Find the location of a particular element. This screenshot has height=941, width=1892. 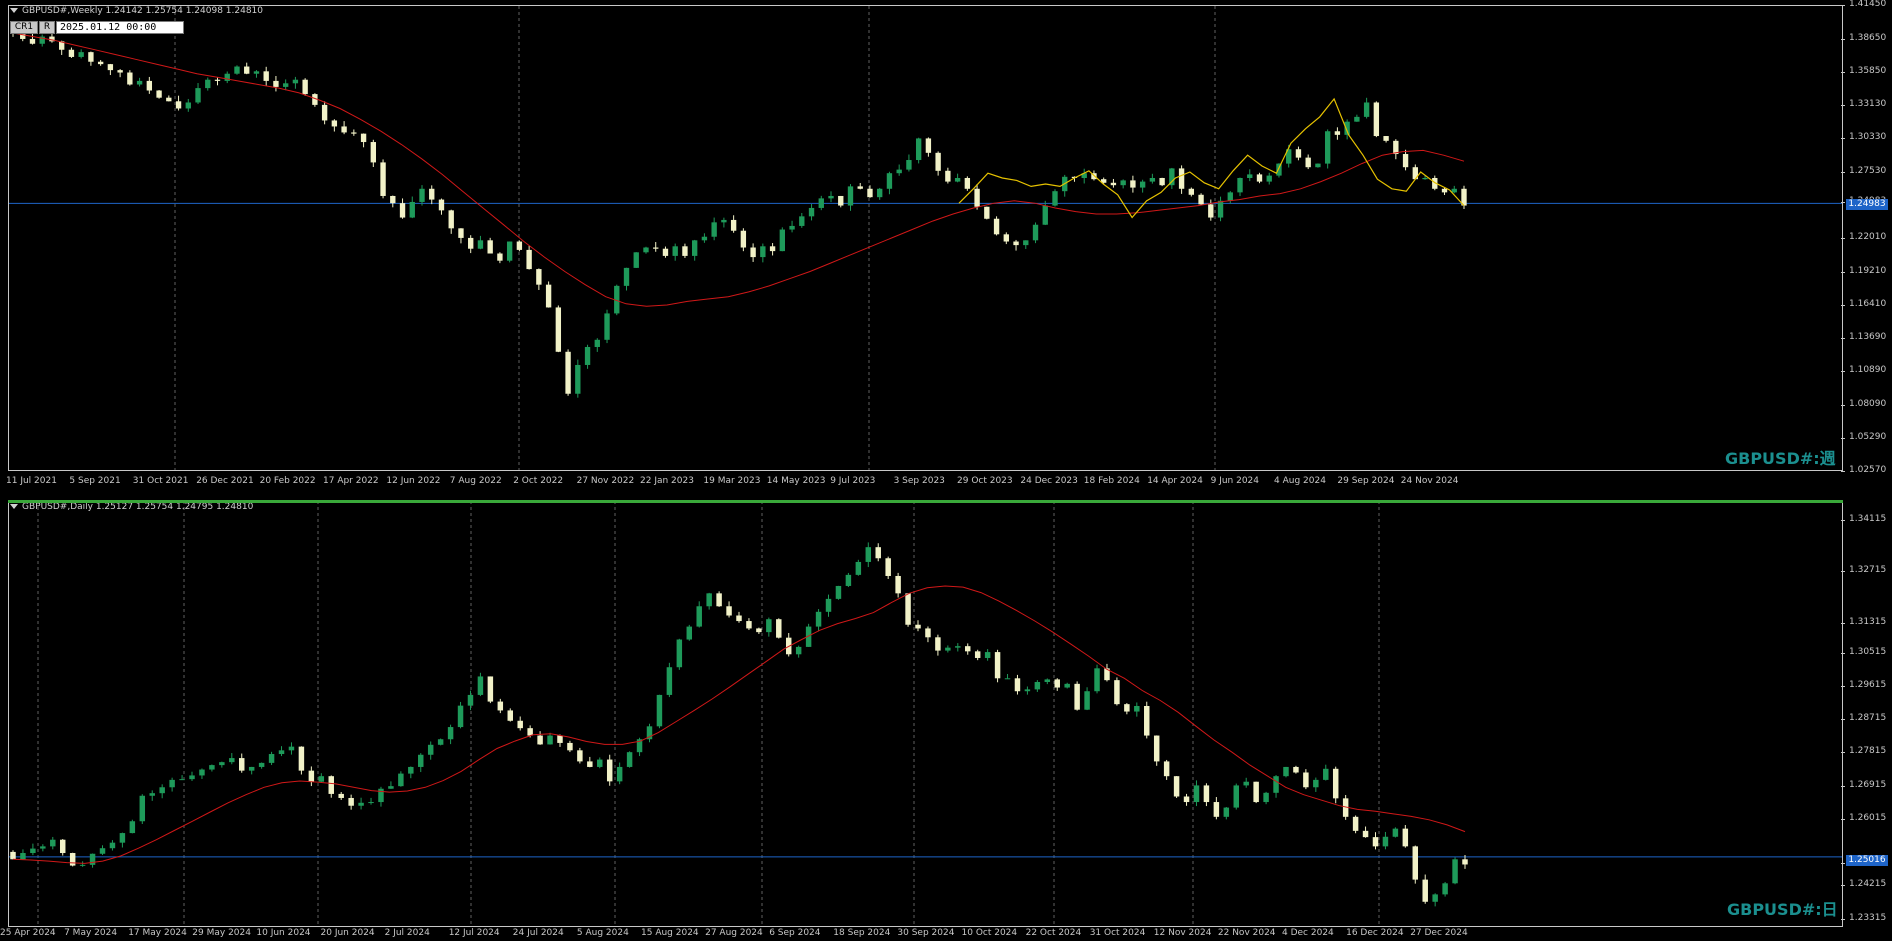

time-tick-label: 25 Apr 2024 is located at coordinates (28, 933).